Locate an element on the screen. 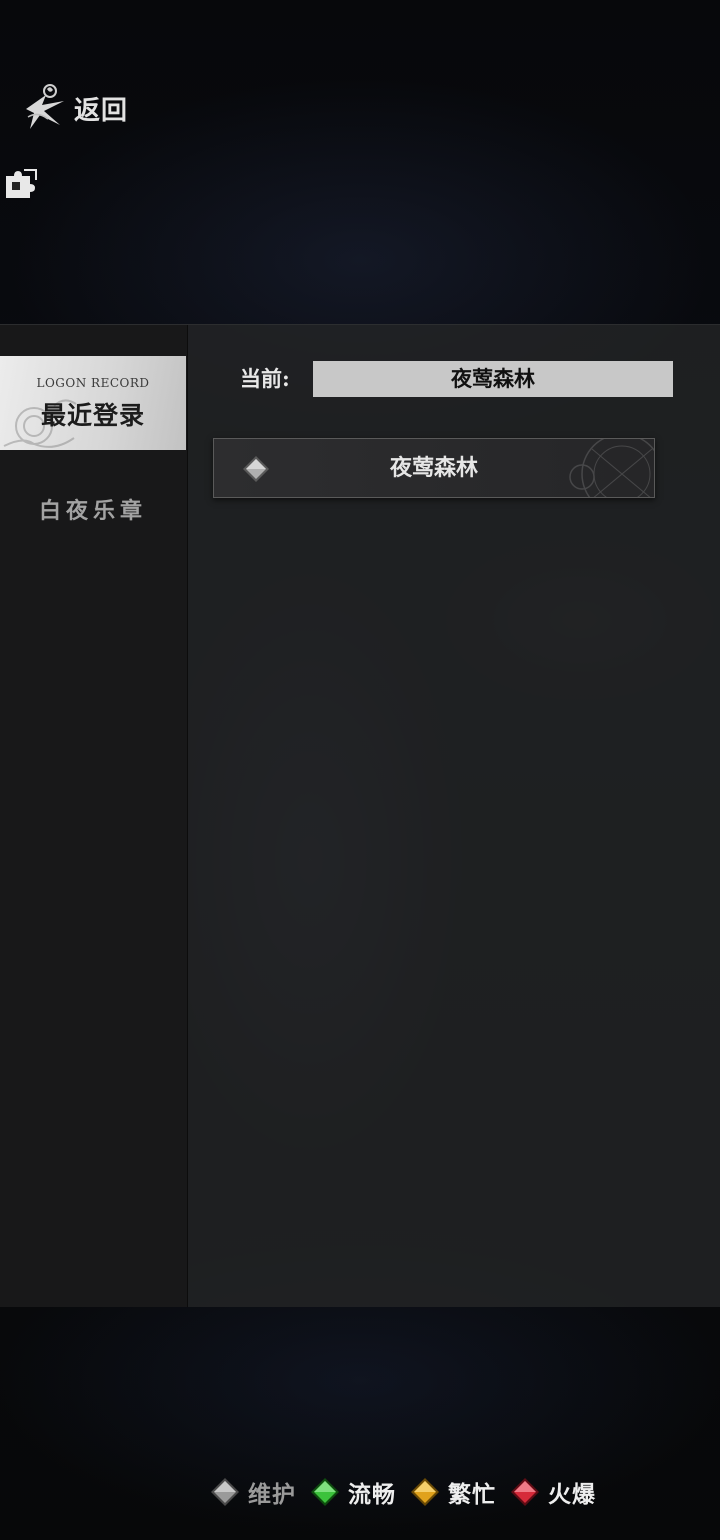  current-server-label: 当前: is located at coordinates (265, 378).